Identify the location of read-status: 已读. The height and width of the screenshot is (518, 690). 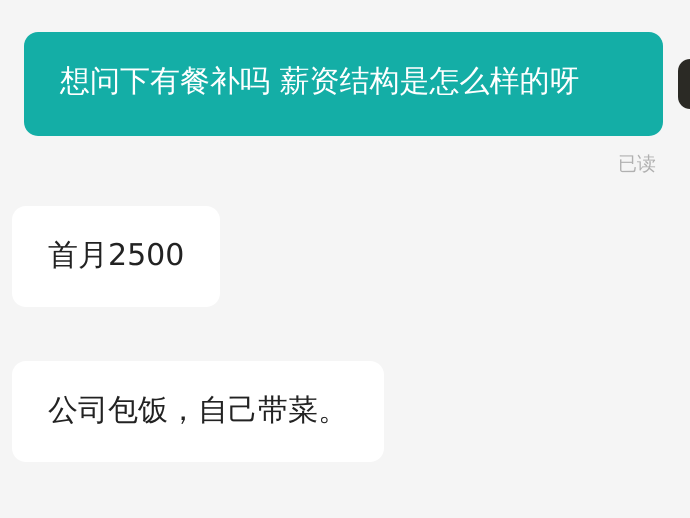
(637, 164).